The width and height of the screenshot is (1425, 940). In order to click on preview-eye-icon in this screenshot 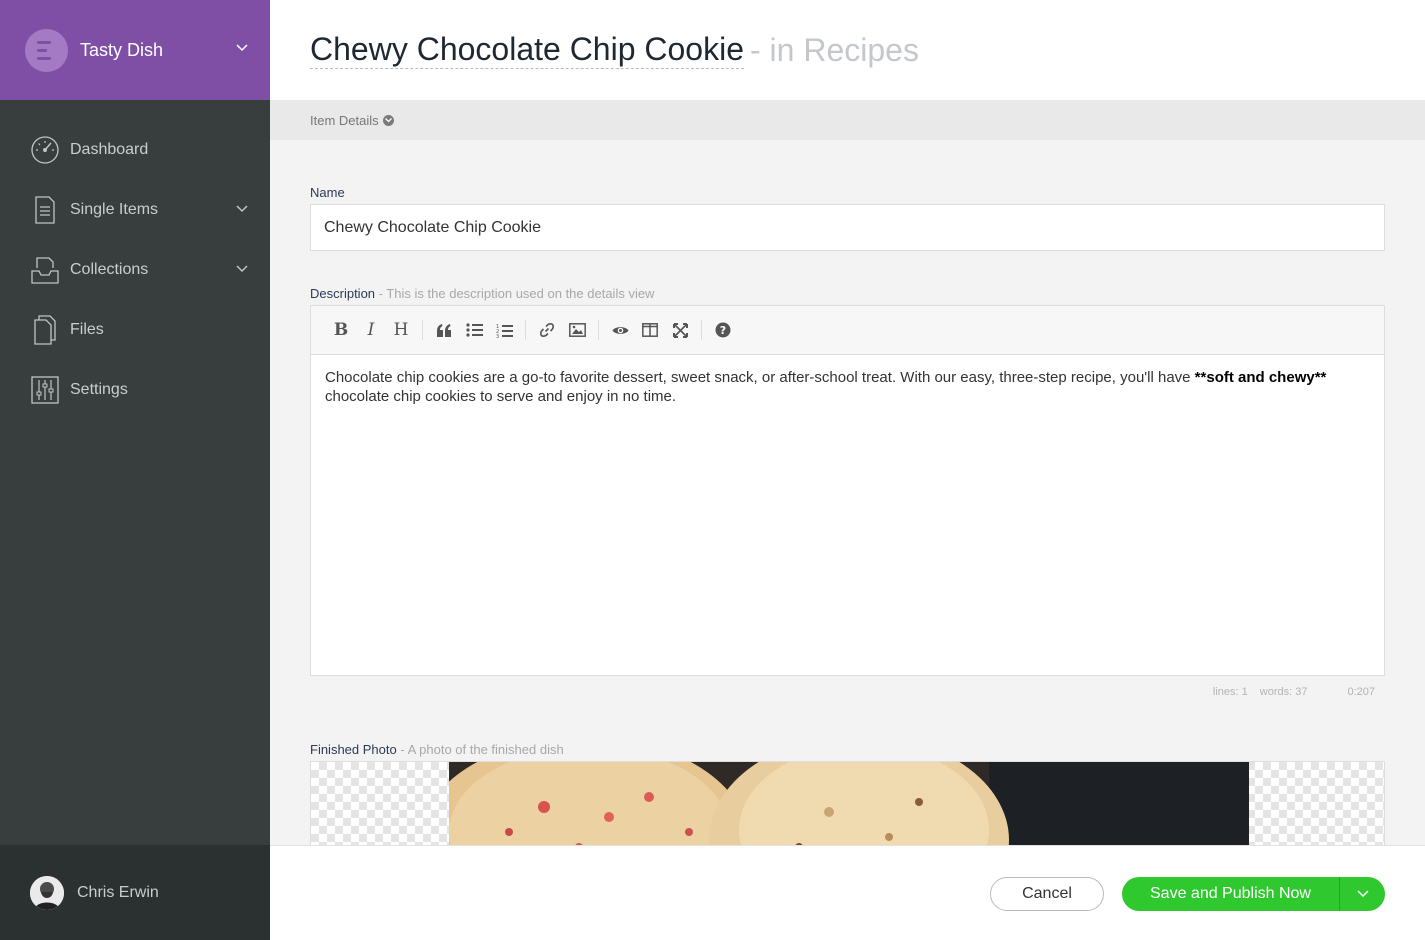, I will do `click(620, 330)`.